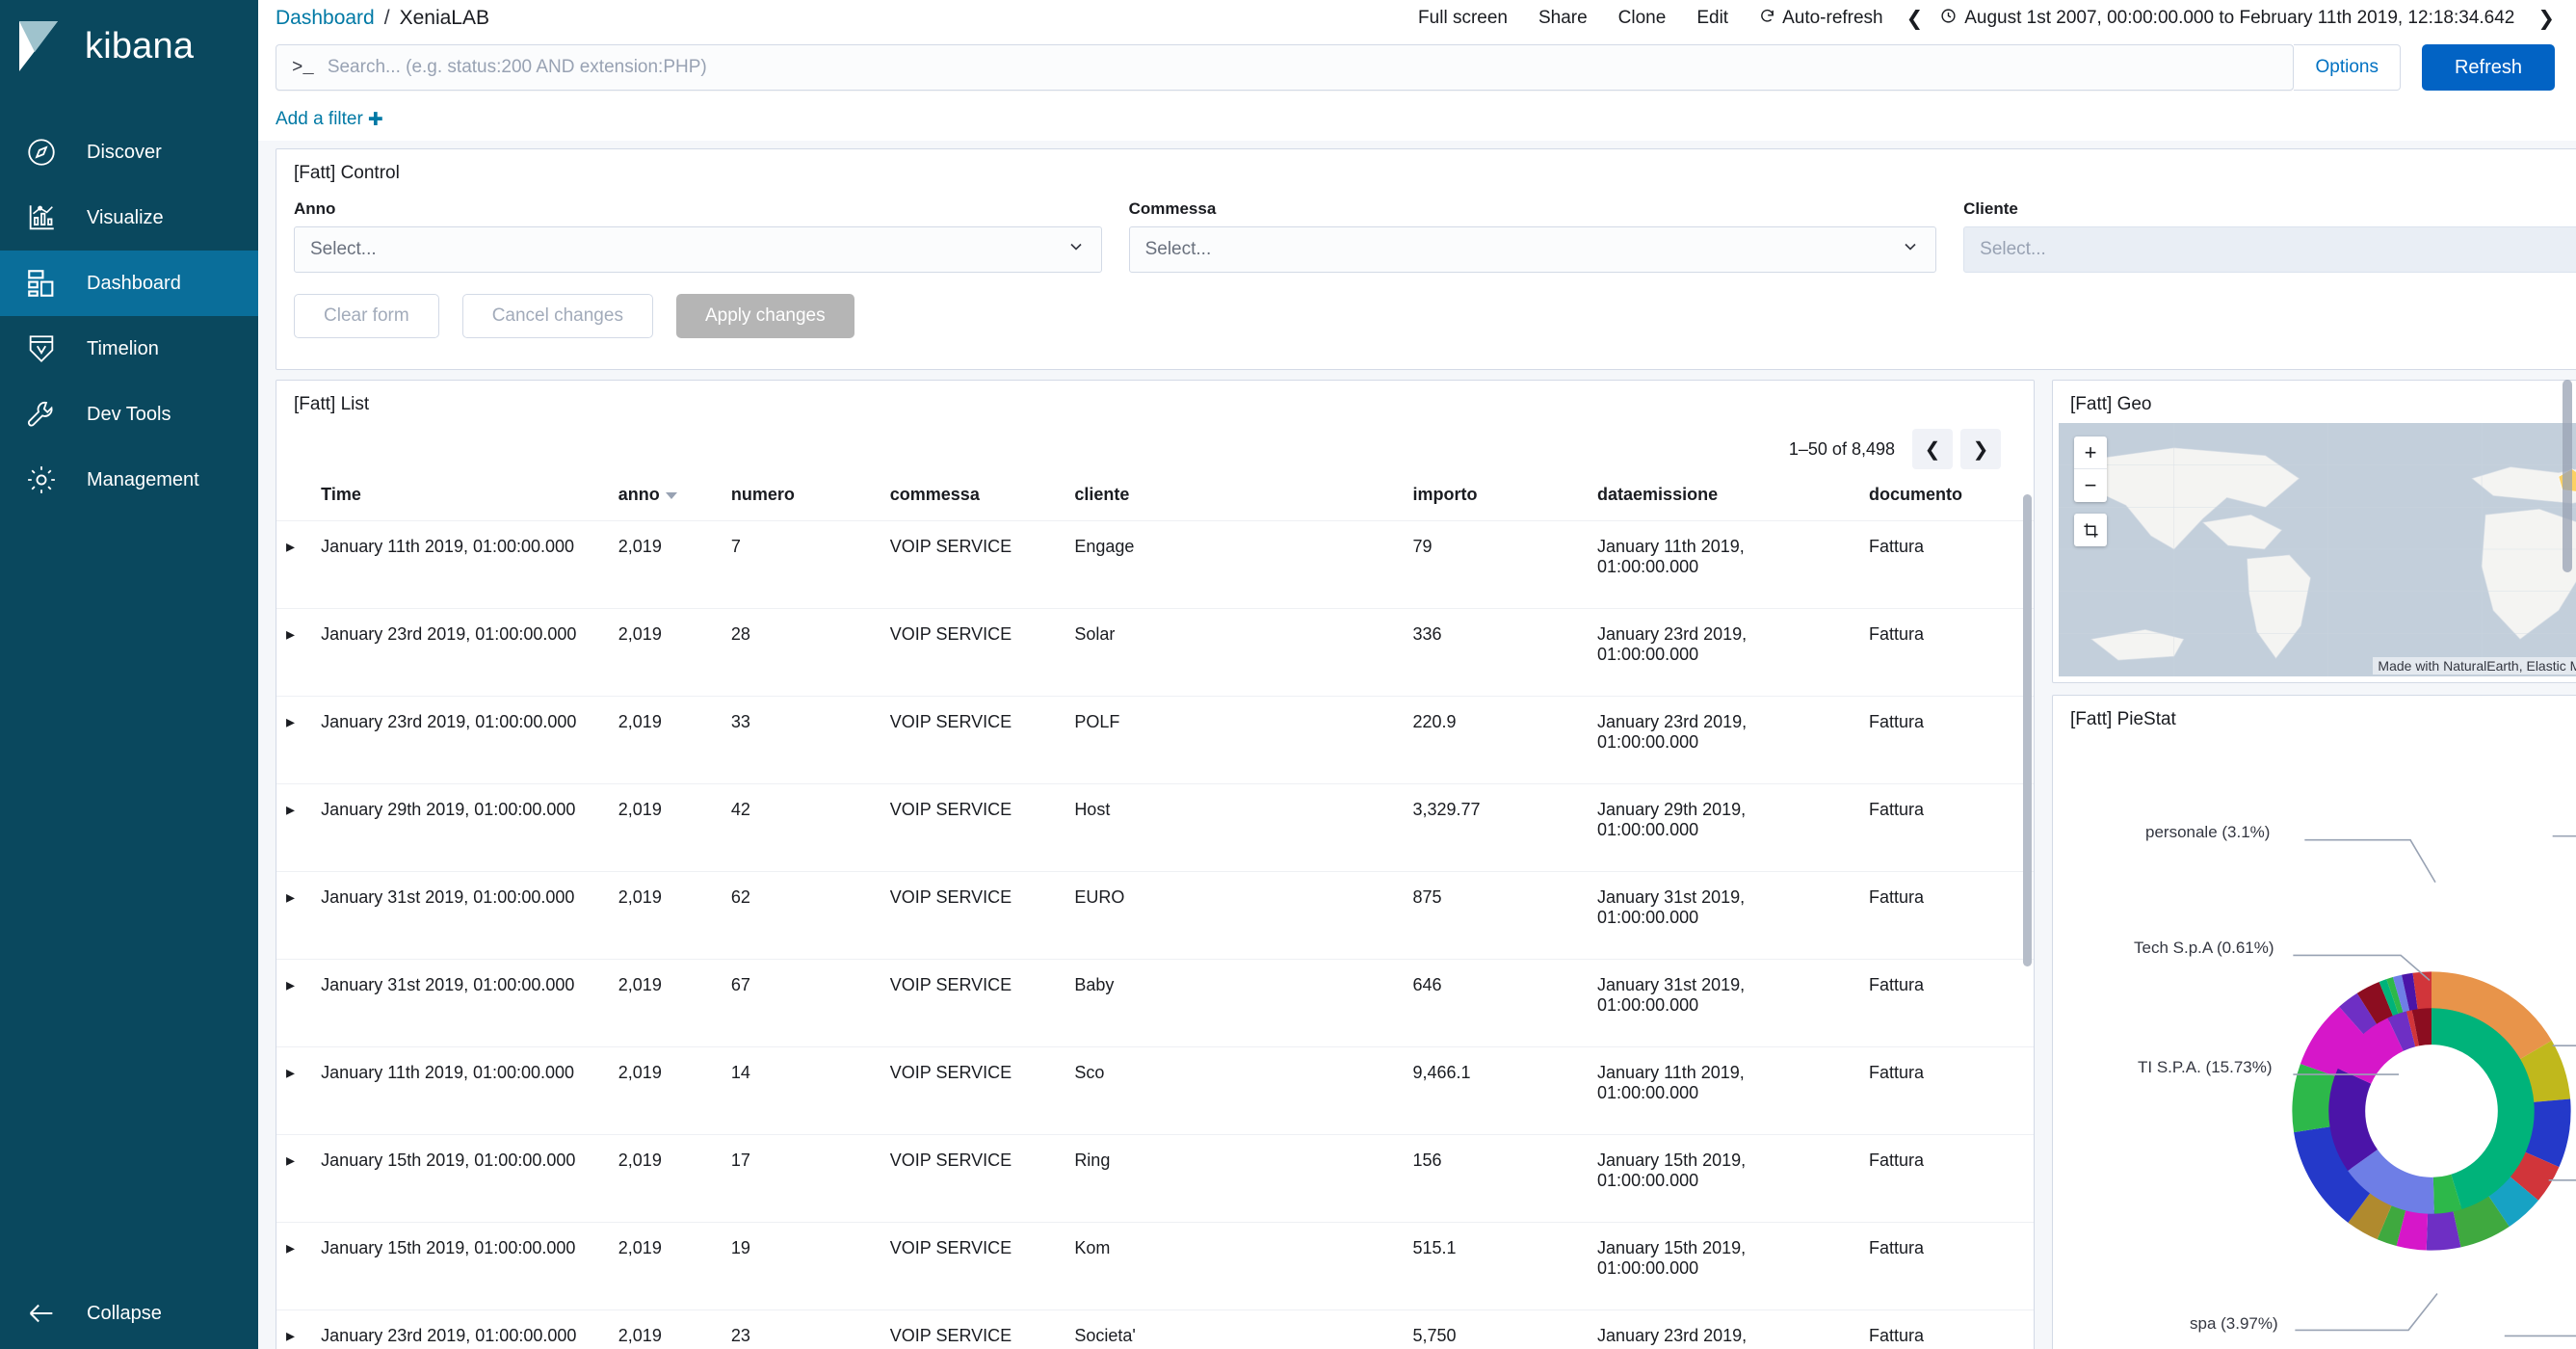 This screenshot has width=2576, height=1349. I want to click on col-cliente: cliente, so click(1234, 500).